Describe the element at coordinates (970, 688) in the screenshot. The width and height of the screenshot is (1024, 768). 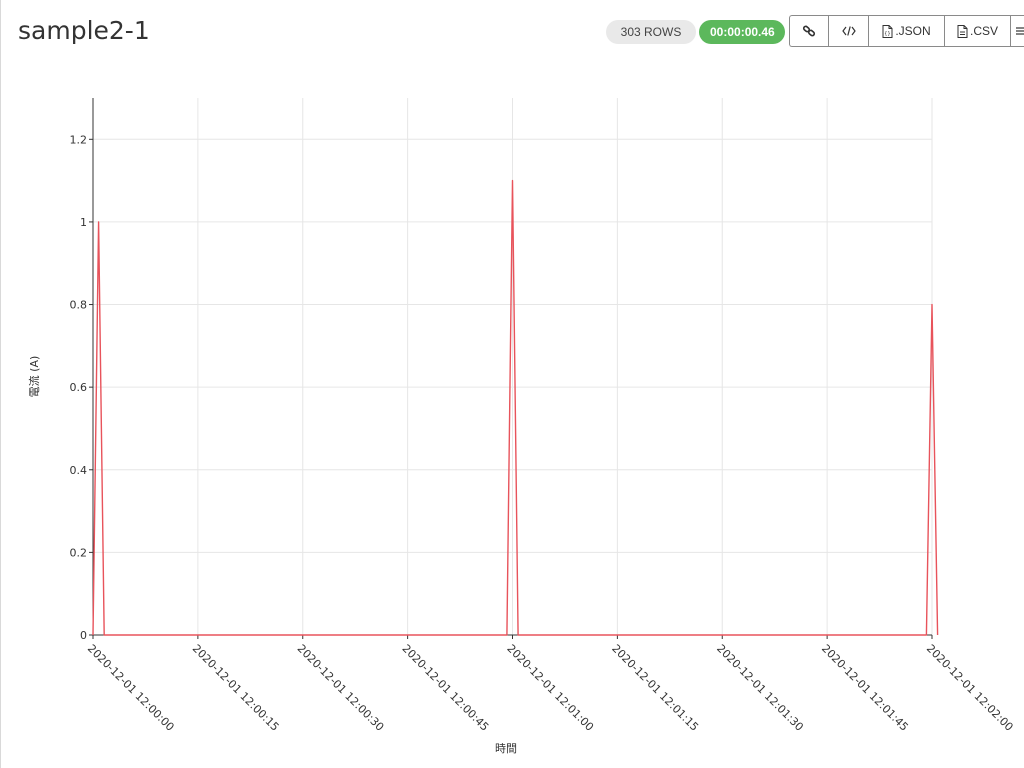
I see `x-tick-label: 2020-12-01 12:02:00` at that location.